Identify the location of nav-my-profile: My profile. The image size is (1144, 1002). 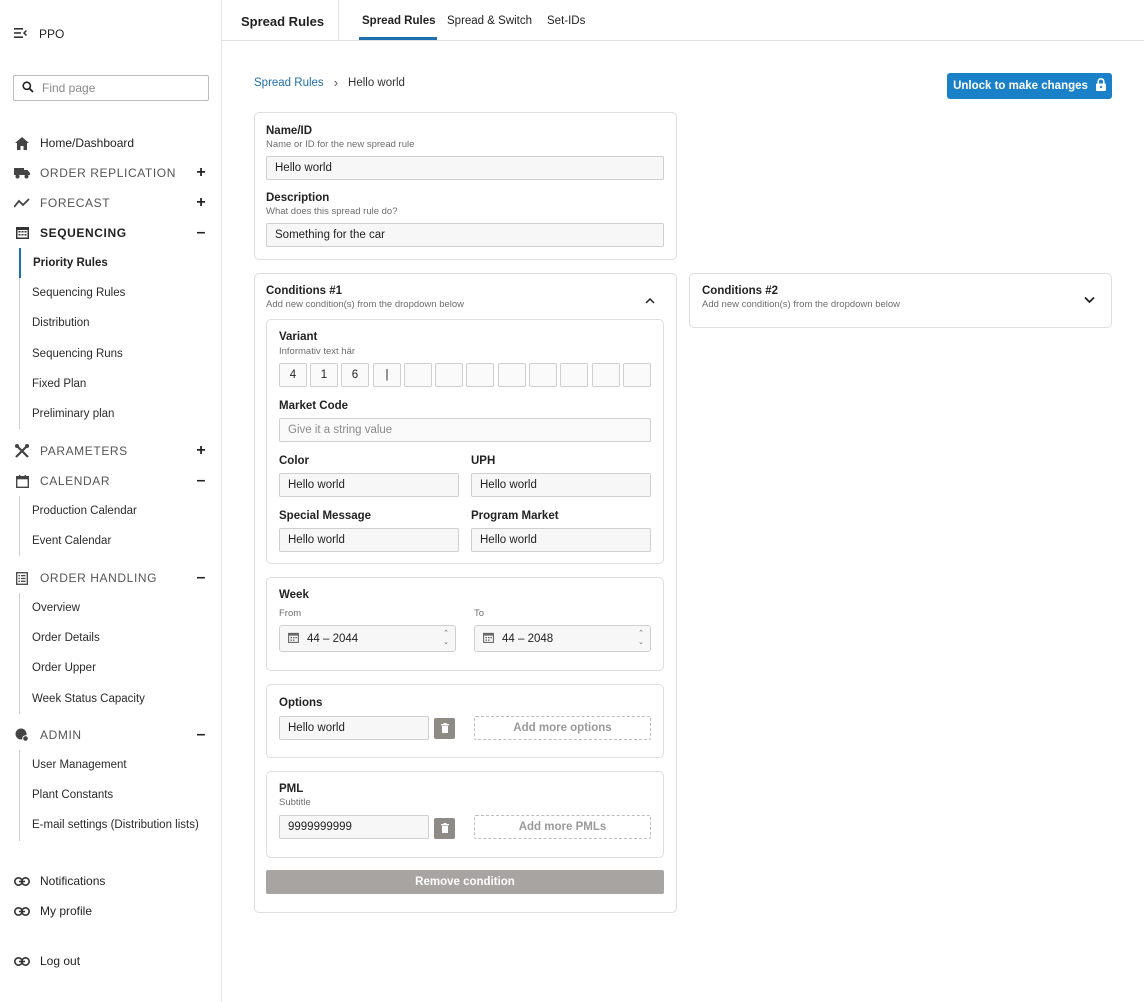
(111, 911).